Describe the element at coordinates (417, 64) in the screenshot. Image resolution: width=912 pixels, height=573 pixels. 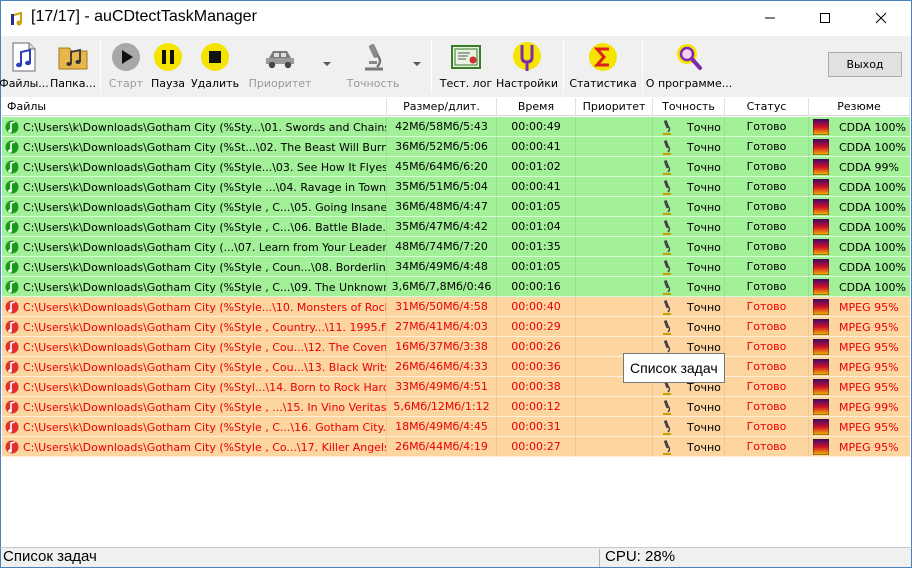
I see `accuracy-dropdown-arrow` at that location.